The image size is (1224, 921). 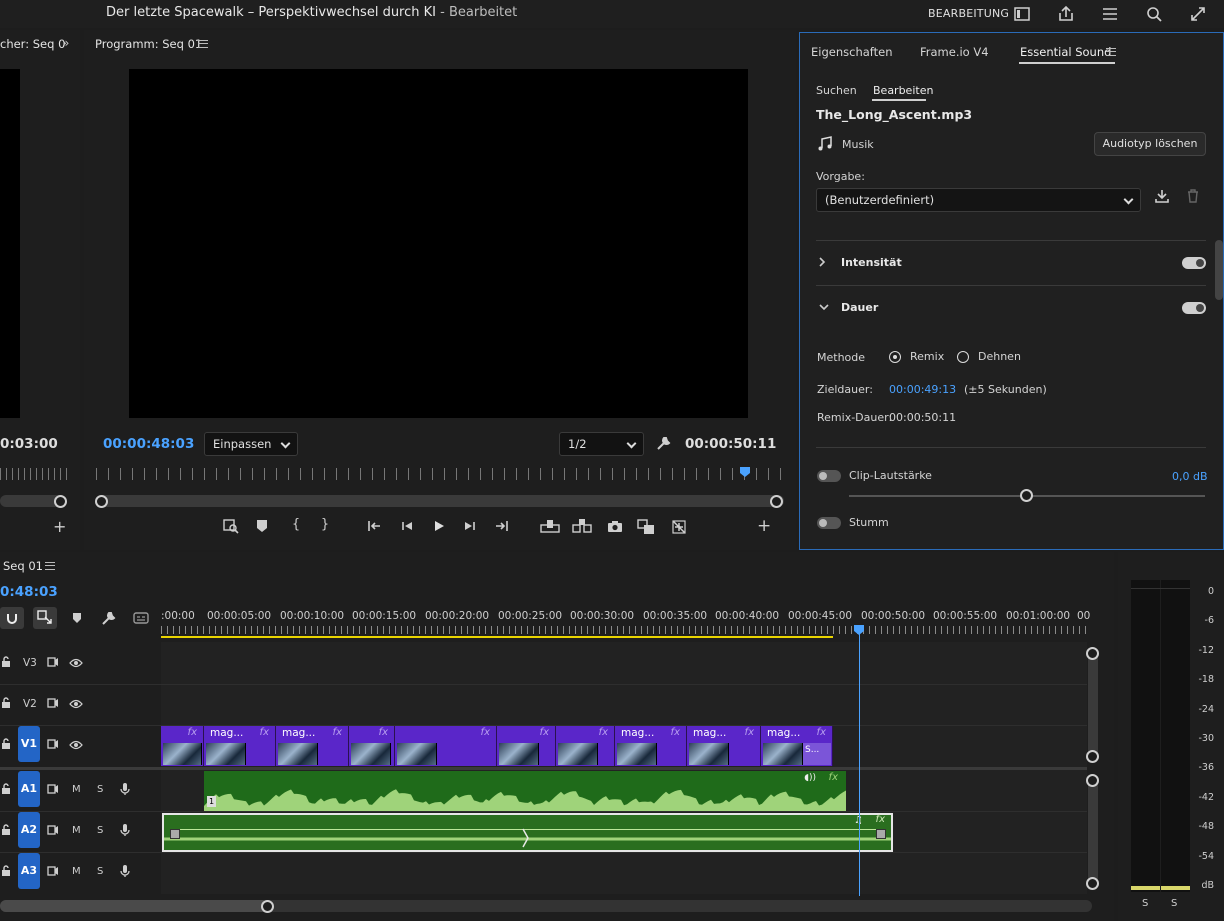 I want to click on step-back-icon, so click(x=407, y=526).